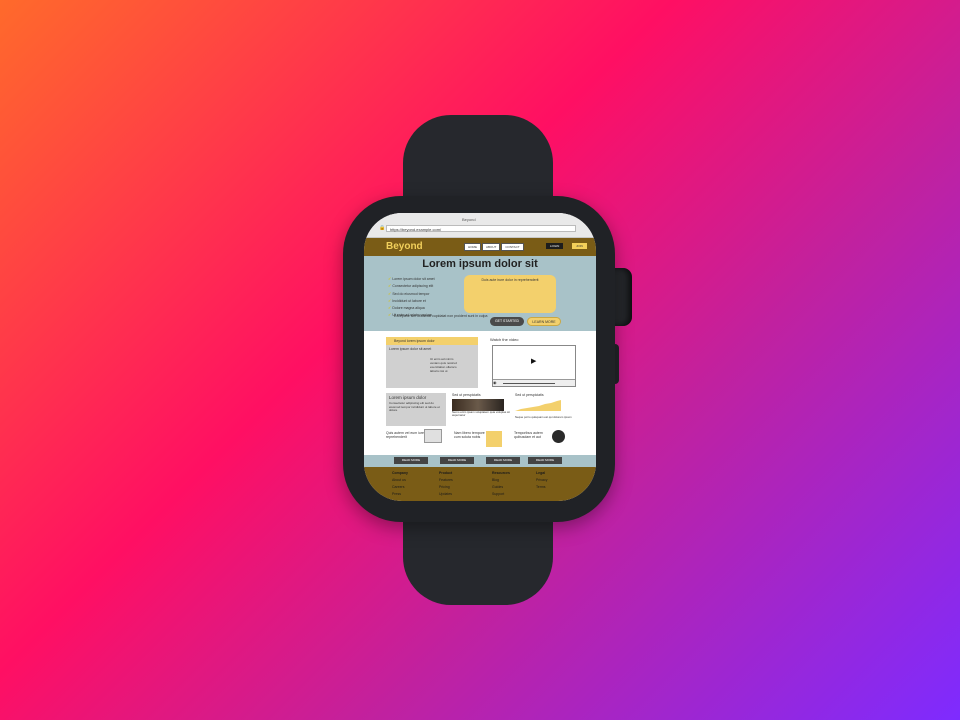 This screenshot has height=720, width=960. What do you see at coordinates (555, 246) in the screenshot?
I see `login-button: LOGIN` at bounding box center [555, 246].